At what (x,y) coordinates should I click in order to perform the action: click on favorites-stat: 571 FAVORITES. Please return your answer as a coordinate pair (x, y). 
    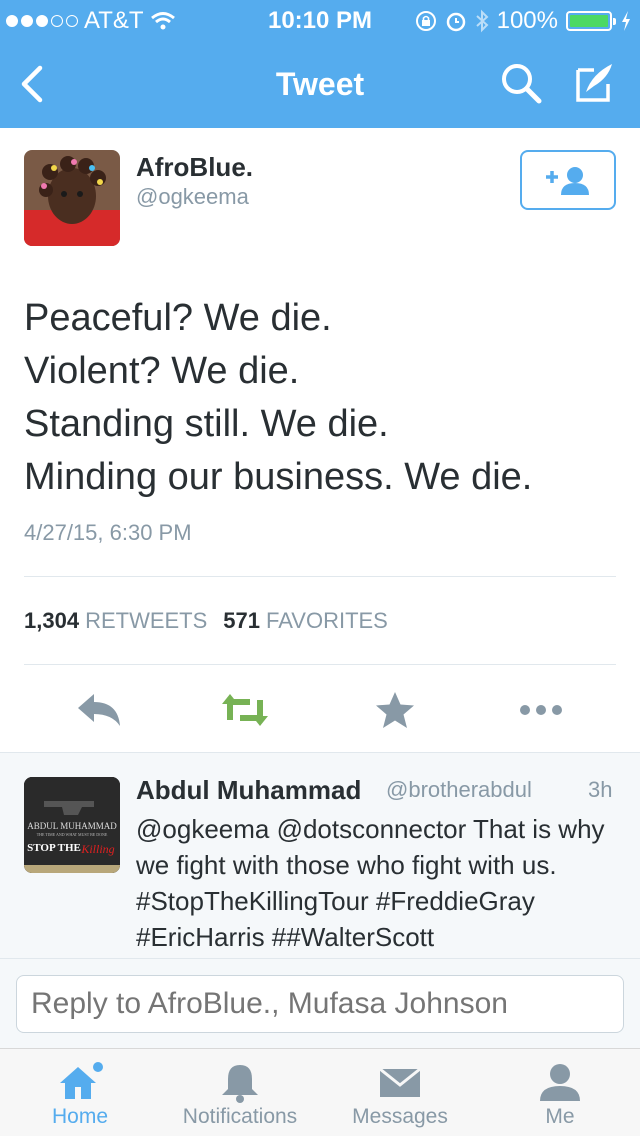
    Looking at the image, I should click on (305, 621).